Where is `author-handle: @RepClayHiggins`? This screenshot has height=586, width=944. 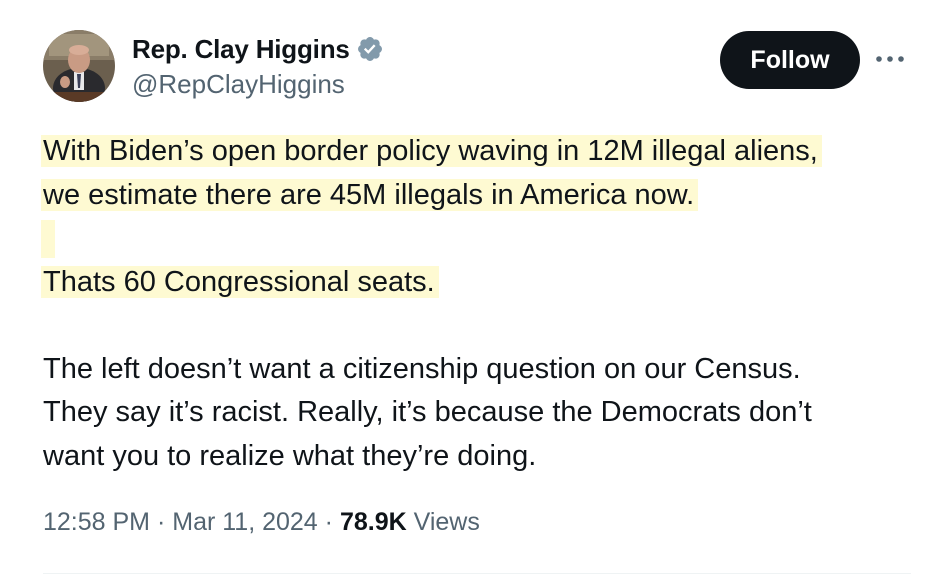
author-handle: @RepClayHiggins is located at coordinates (238, 84).